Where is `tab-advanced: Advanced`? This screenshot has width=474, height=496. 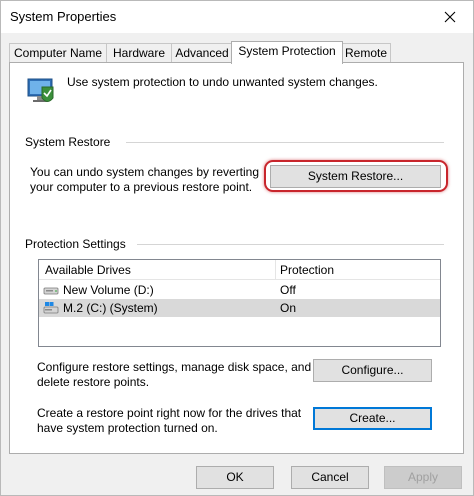 tab-advanced: Advanced is located at coordinates (202, 53).